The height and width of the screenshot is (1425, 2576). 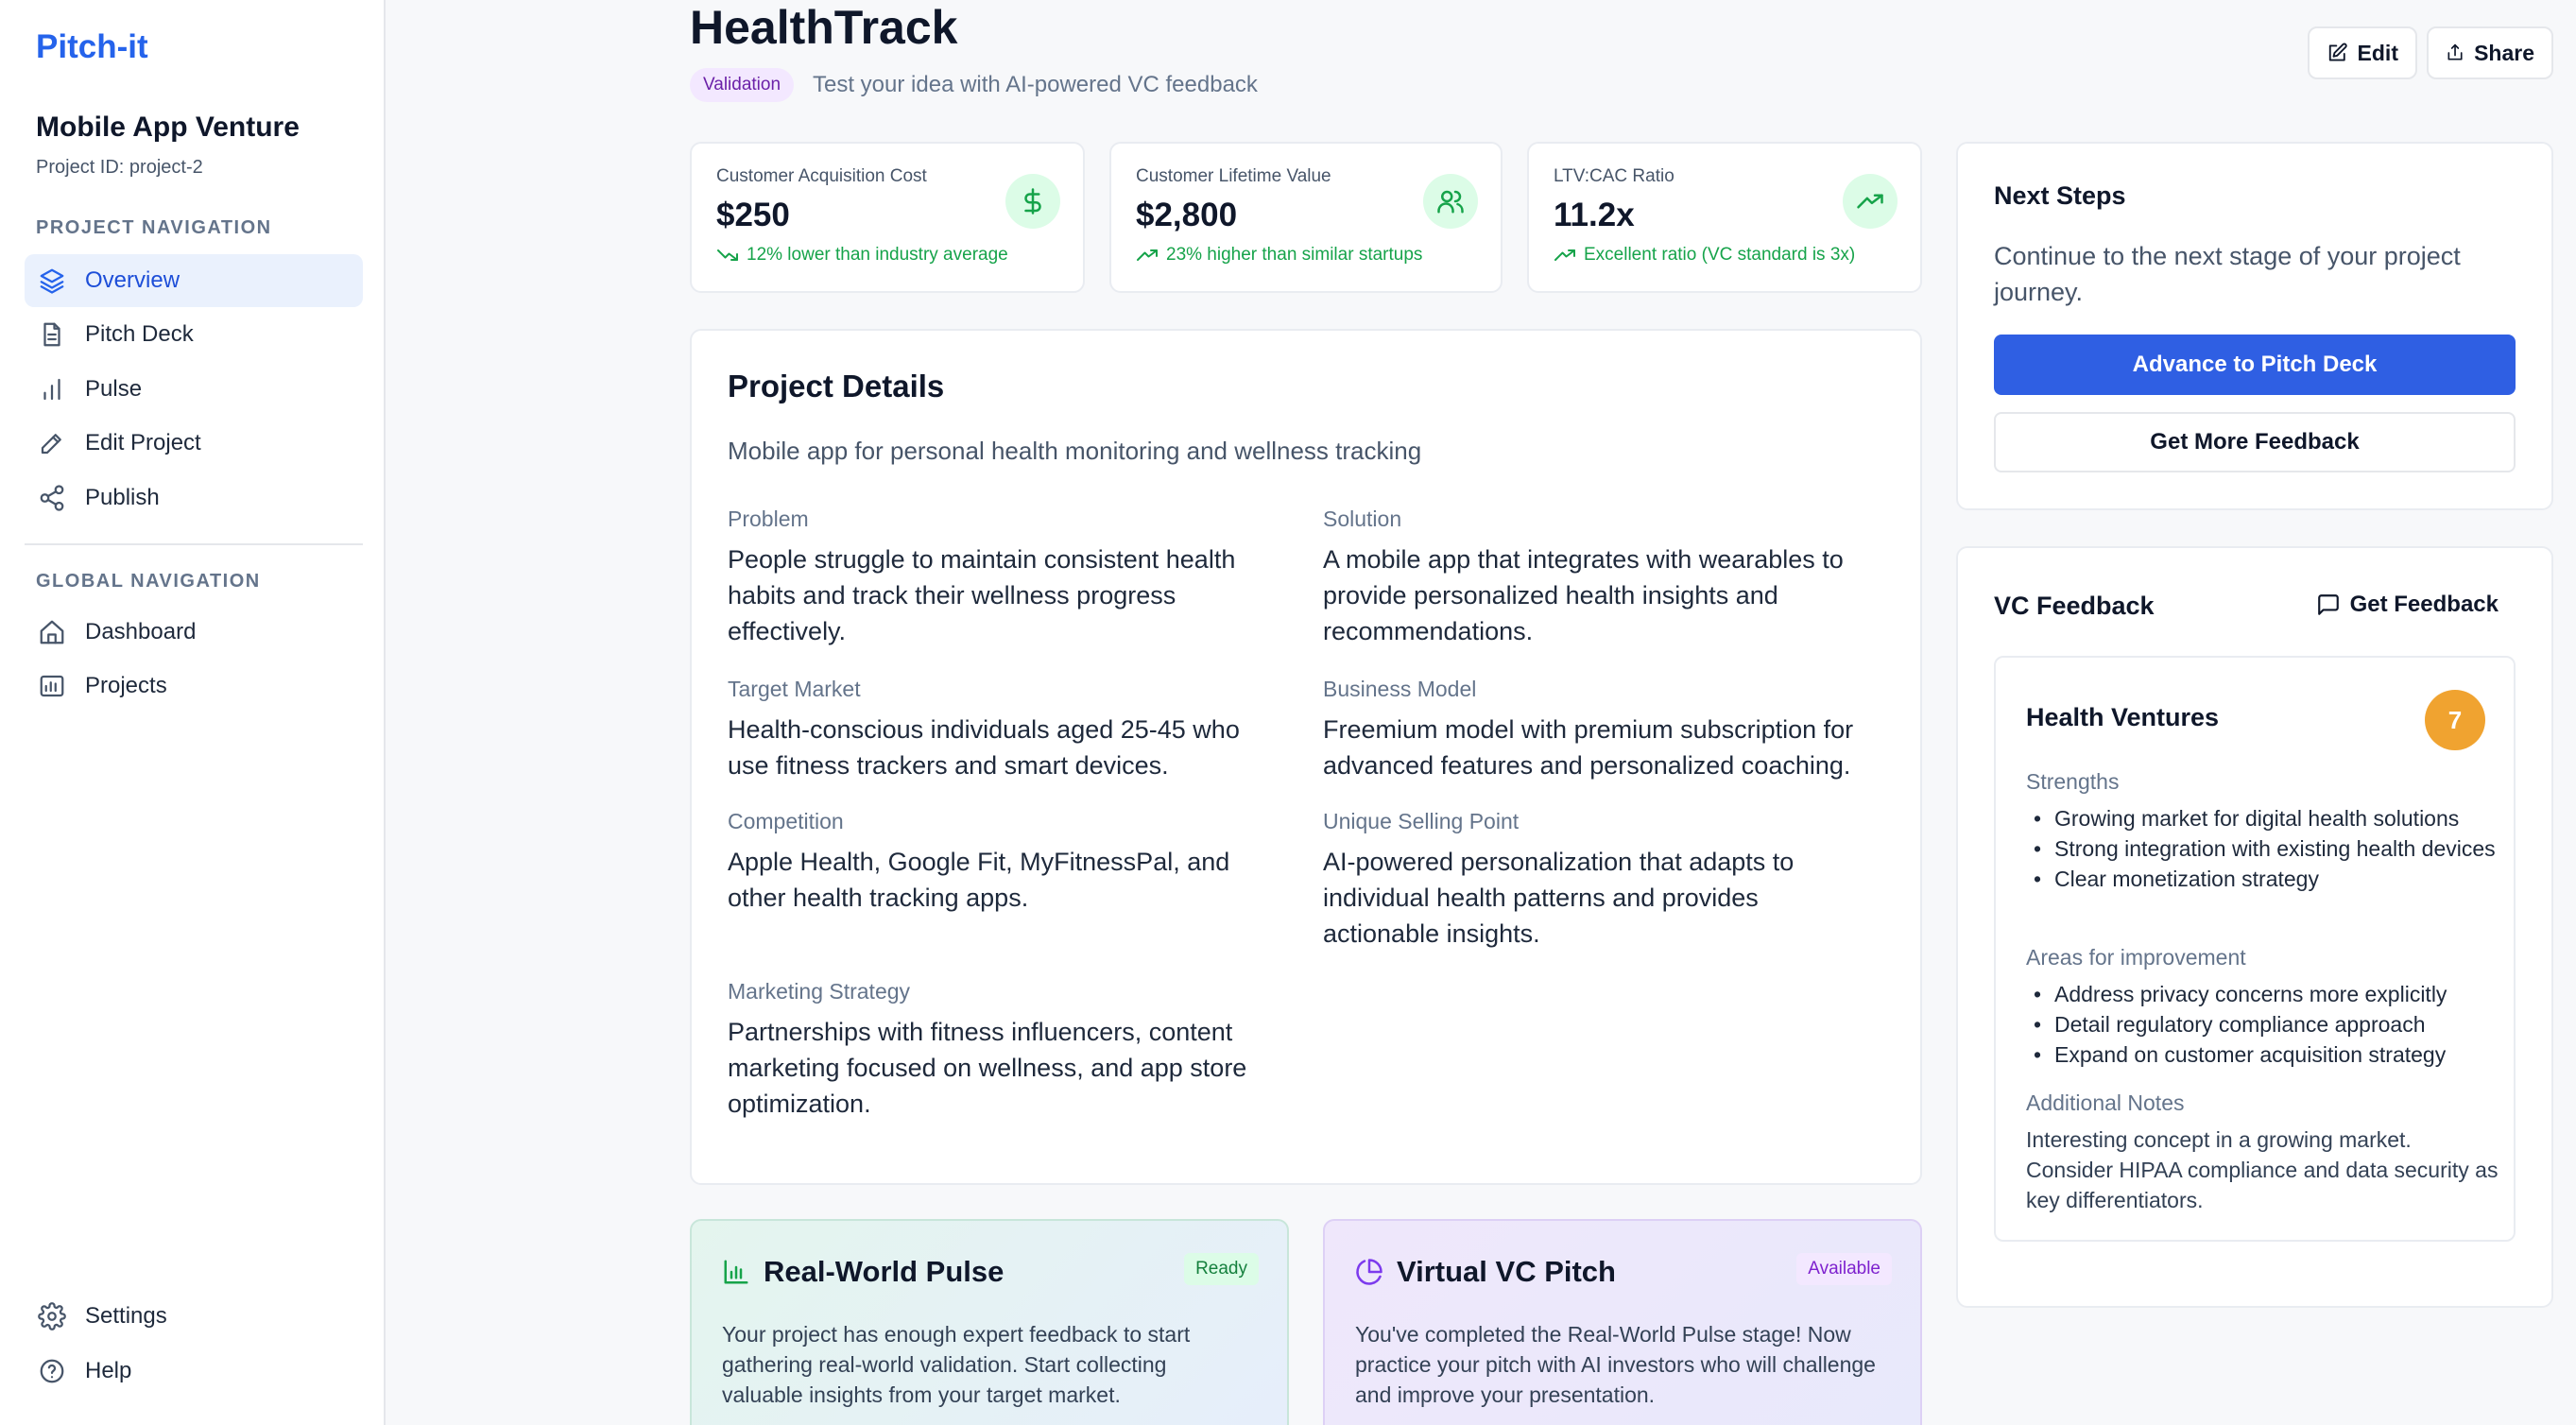 What do you see at coordinates (1369, 1272) in the screenshot?
I see `pie-chart-icon` at bounding box center [1369, 1272].